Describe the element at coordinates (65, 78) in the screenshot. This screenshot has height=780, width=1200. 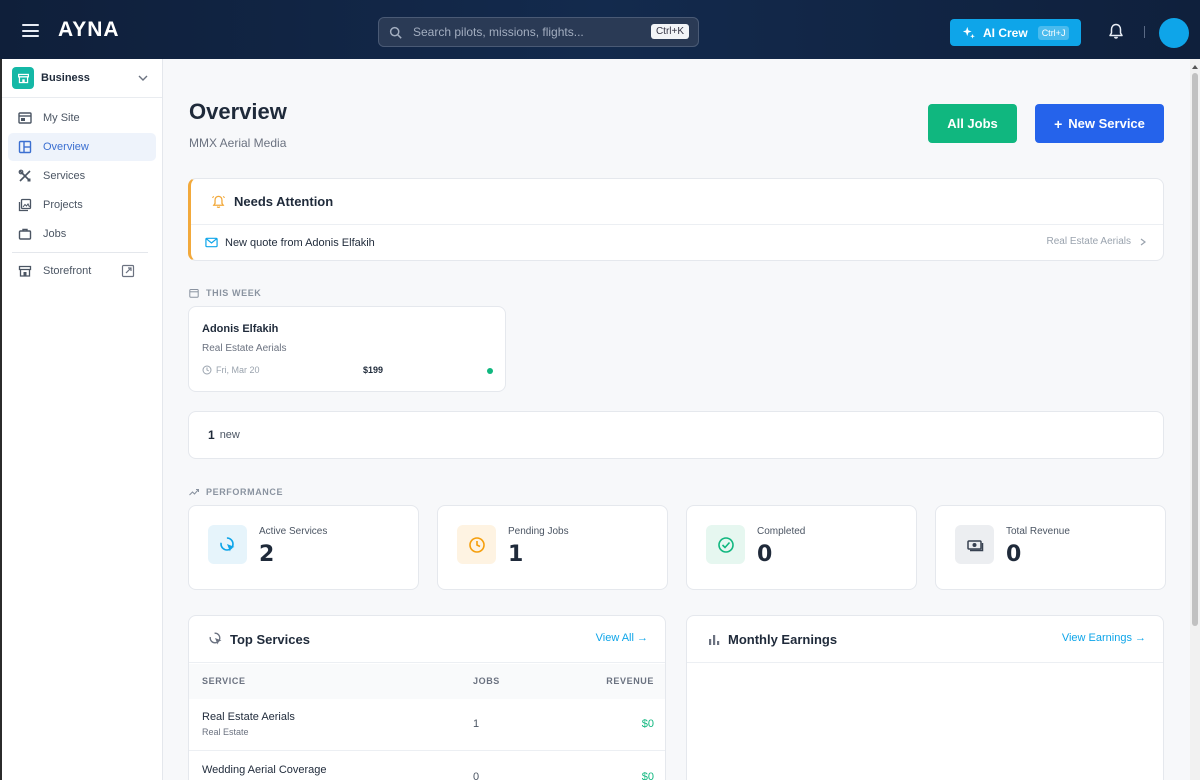
I see `business-label: Business` at that location.